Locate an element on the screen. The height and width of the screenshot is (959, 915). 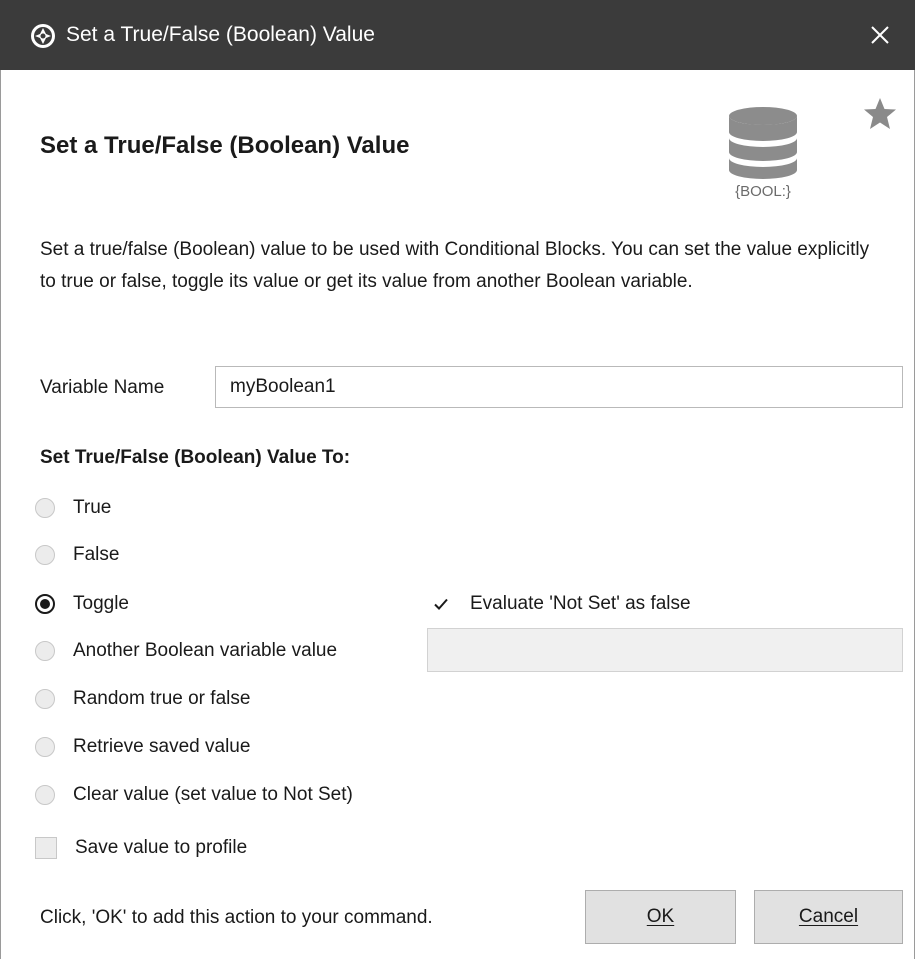
cancel-button-label: Cancel is located at coordinates (828, 916).